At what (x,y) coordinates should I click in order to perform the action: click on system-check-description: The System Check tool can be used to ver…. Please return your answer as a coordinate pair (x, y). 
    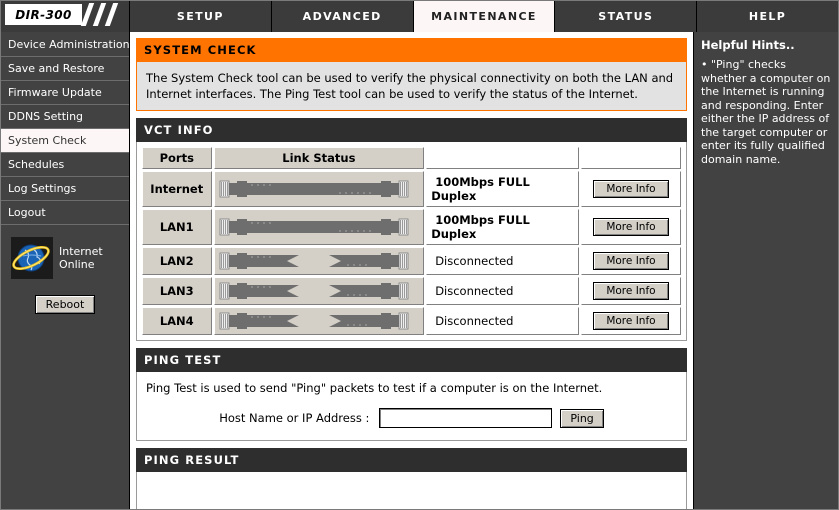
    Looking at the image, I should click on (410, 86).